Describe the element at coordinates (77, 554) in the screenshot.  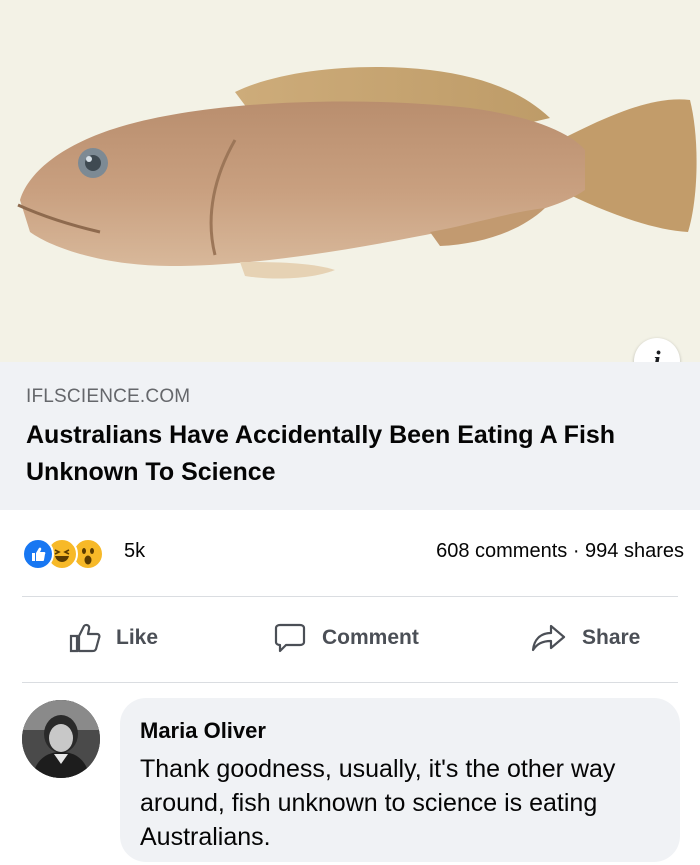
I see `reactions-summary` at that location.